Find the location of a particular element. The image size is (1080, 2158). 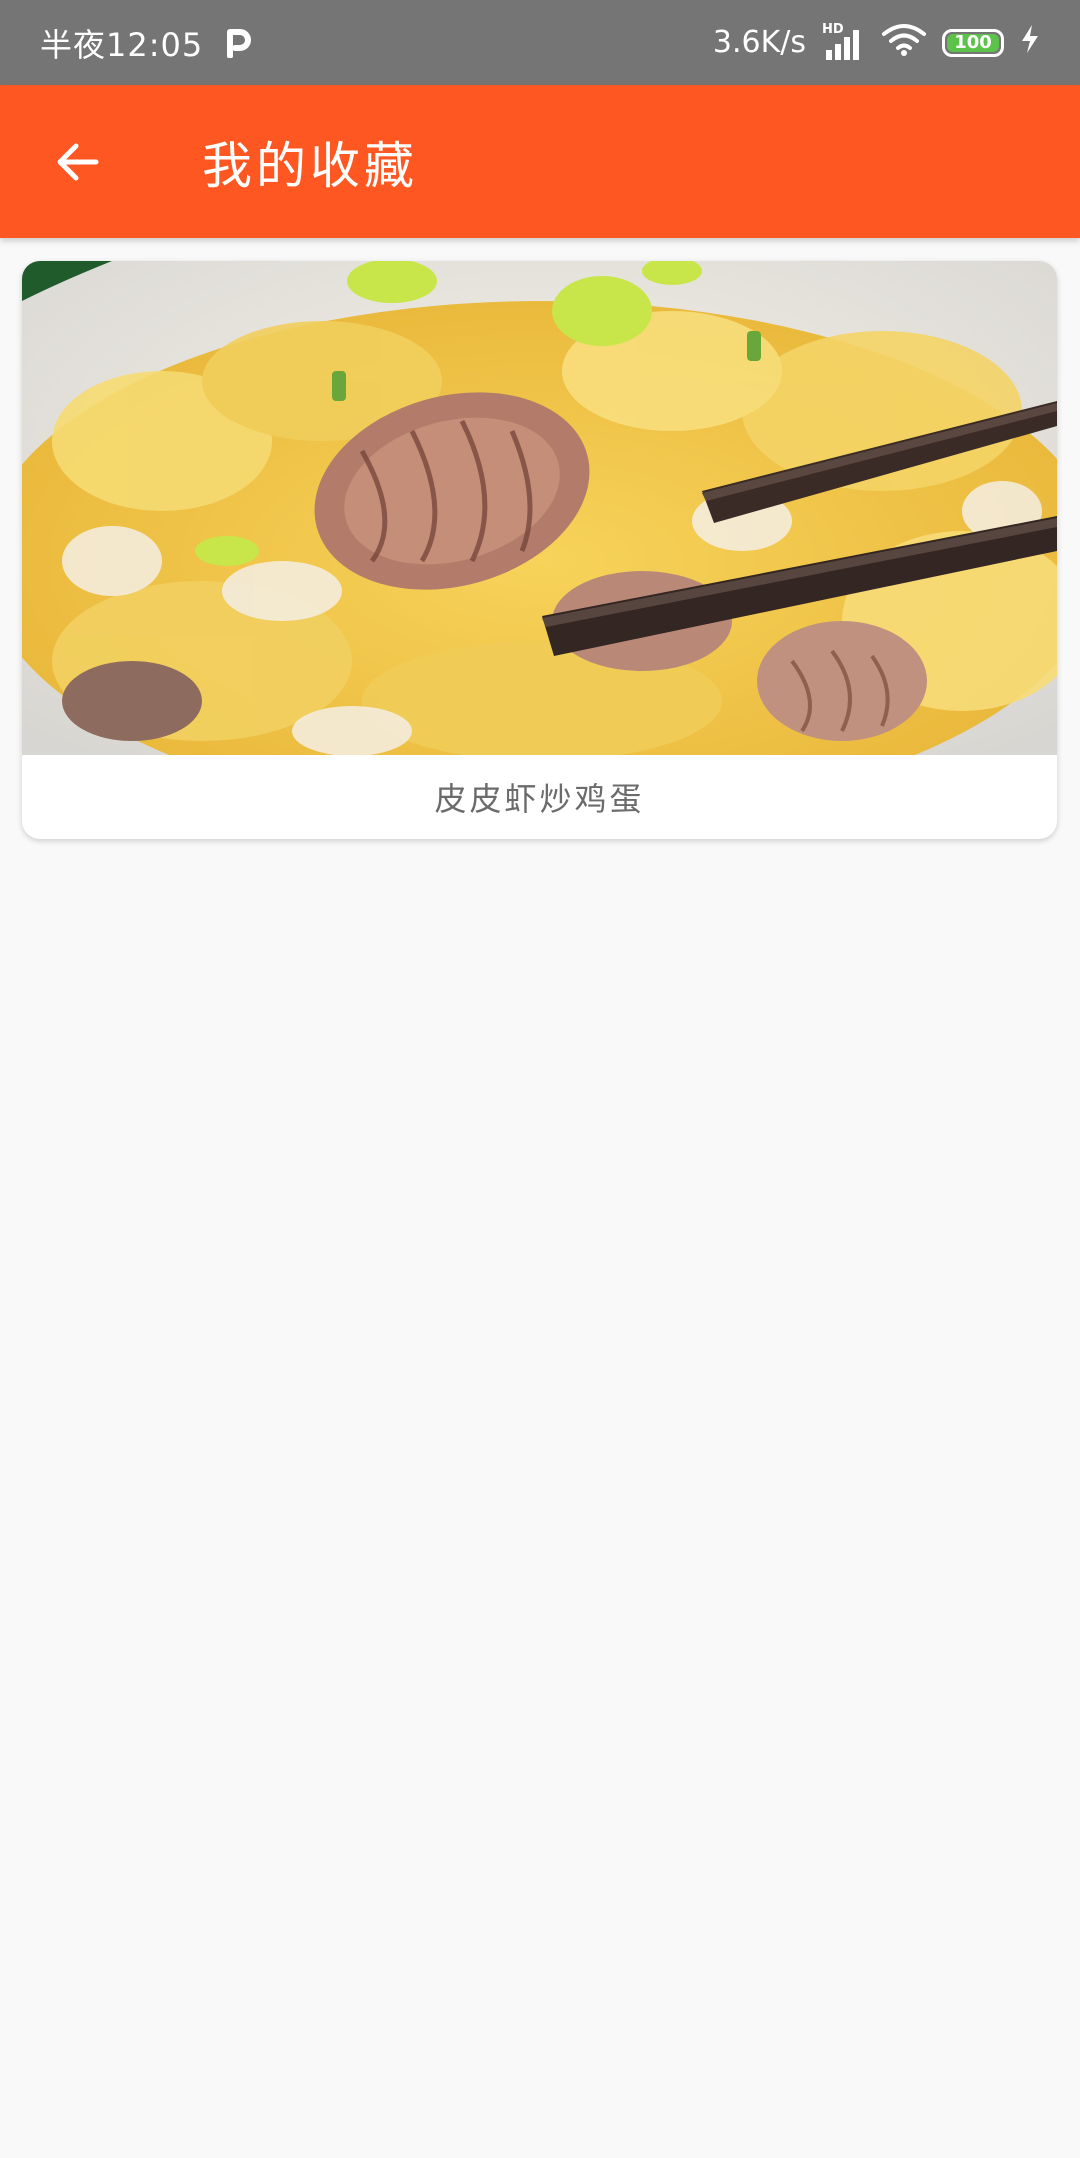

status-time: 半夜12:05 is located at coordinates (122, 44).